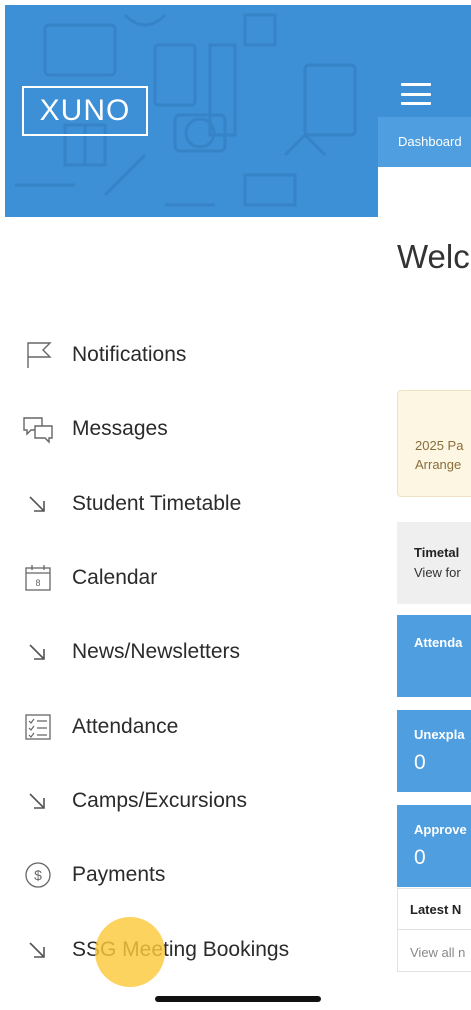  I want to click on logo-text: XUNO, so click(85, 110).